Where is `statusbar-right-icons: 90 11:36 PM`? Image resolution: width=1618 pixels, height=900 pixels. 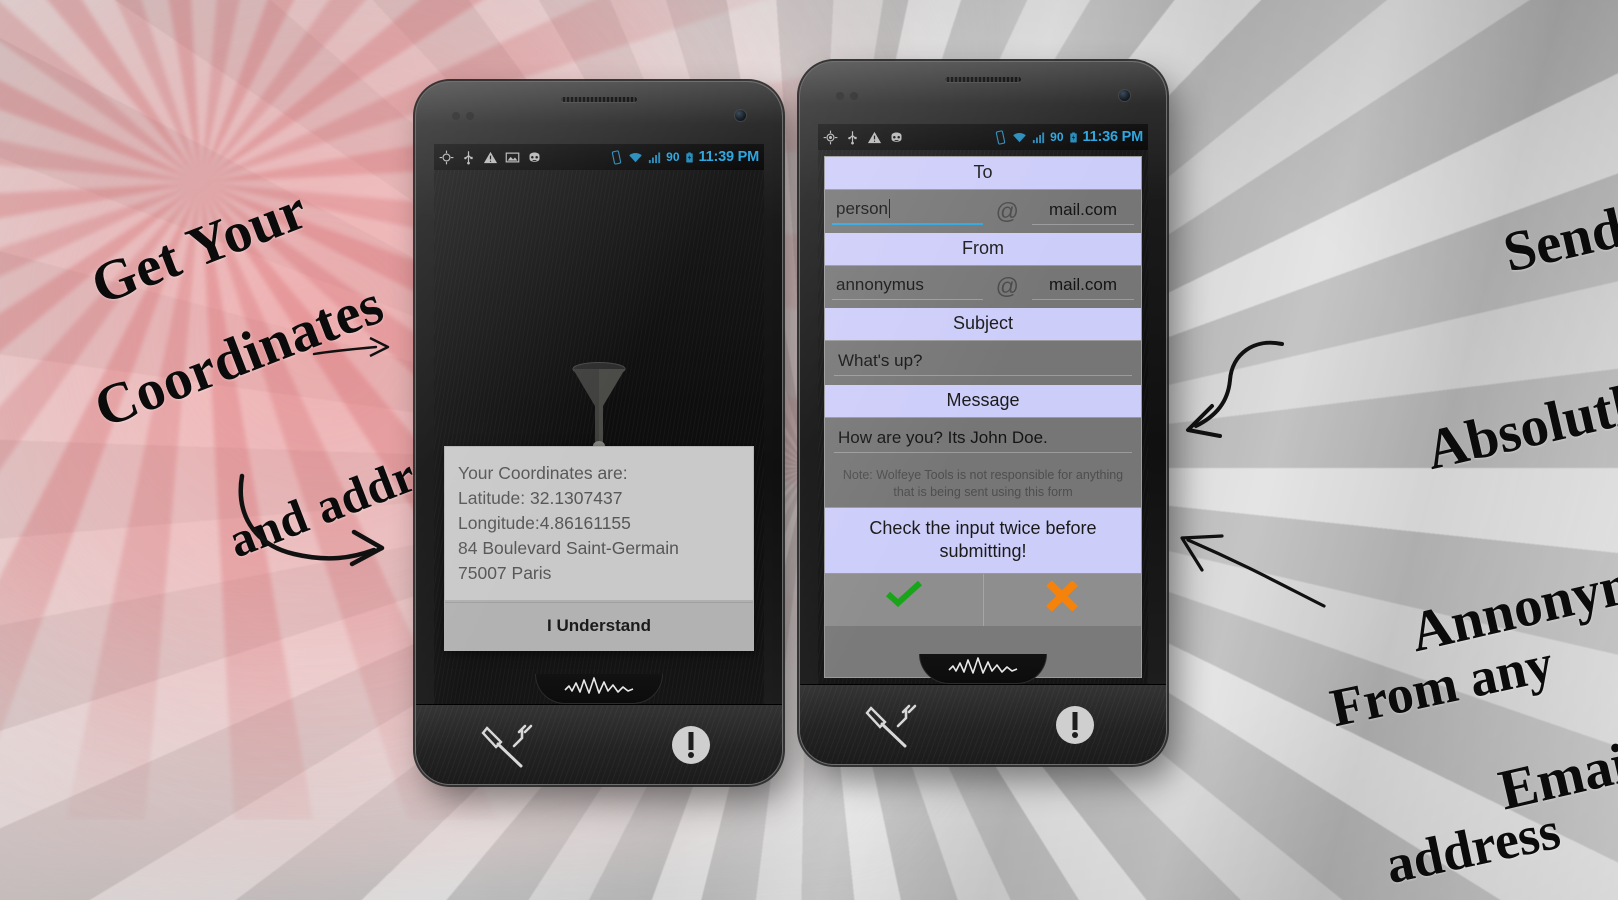
statusbar-right-icons: 90 11:36 PM is located at coordinates (1068, 137).